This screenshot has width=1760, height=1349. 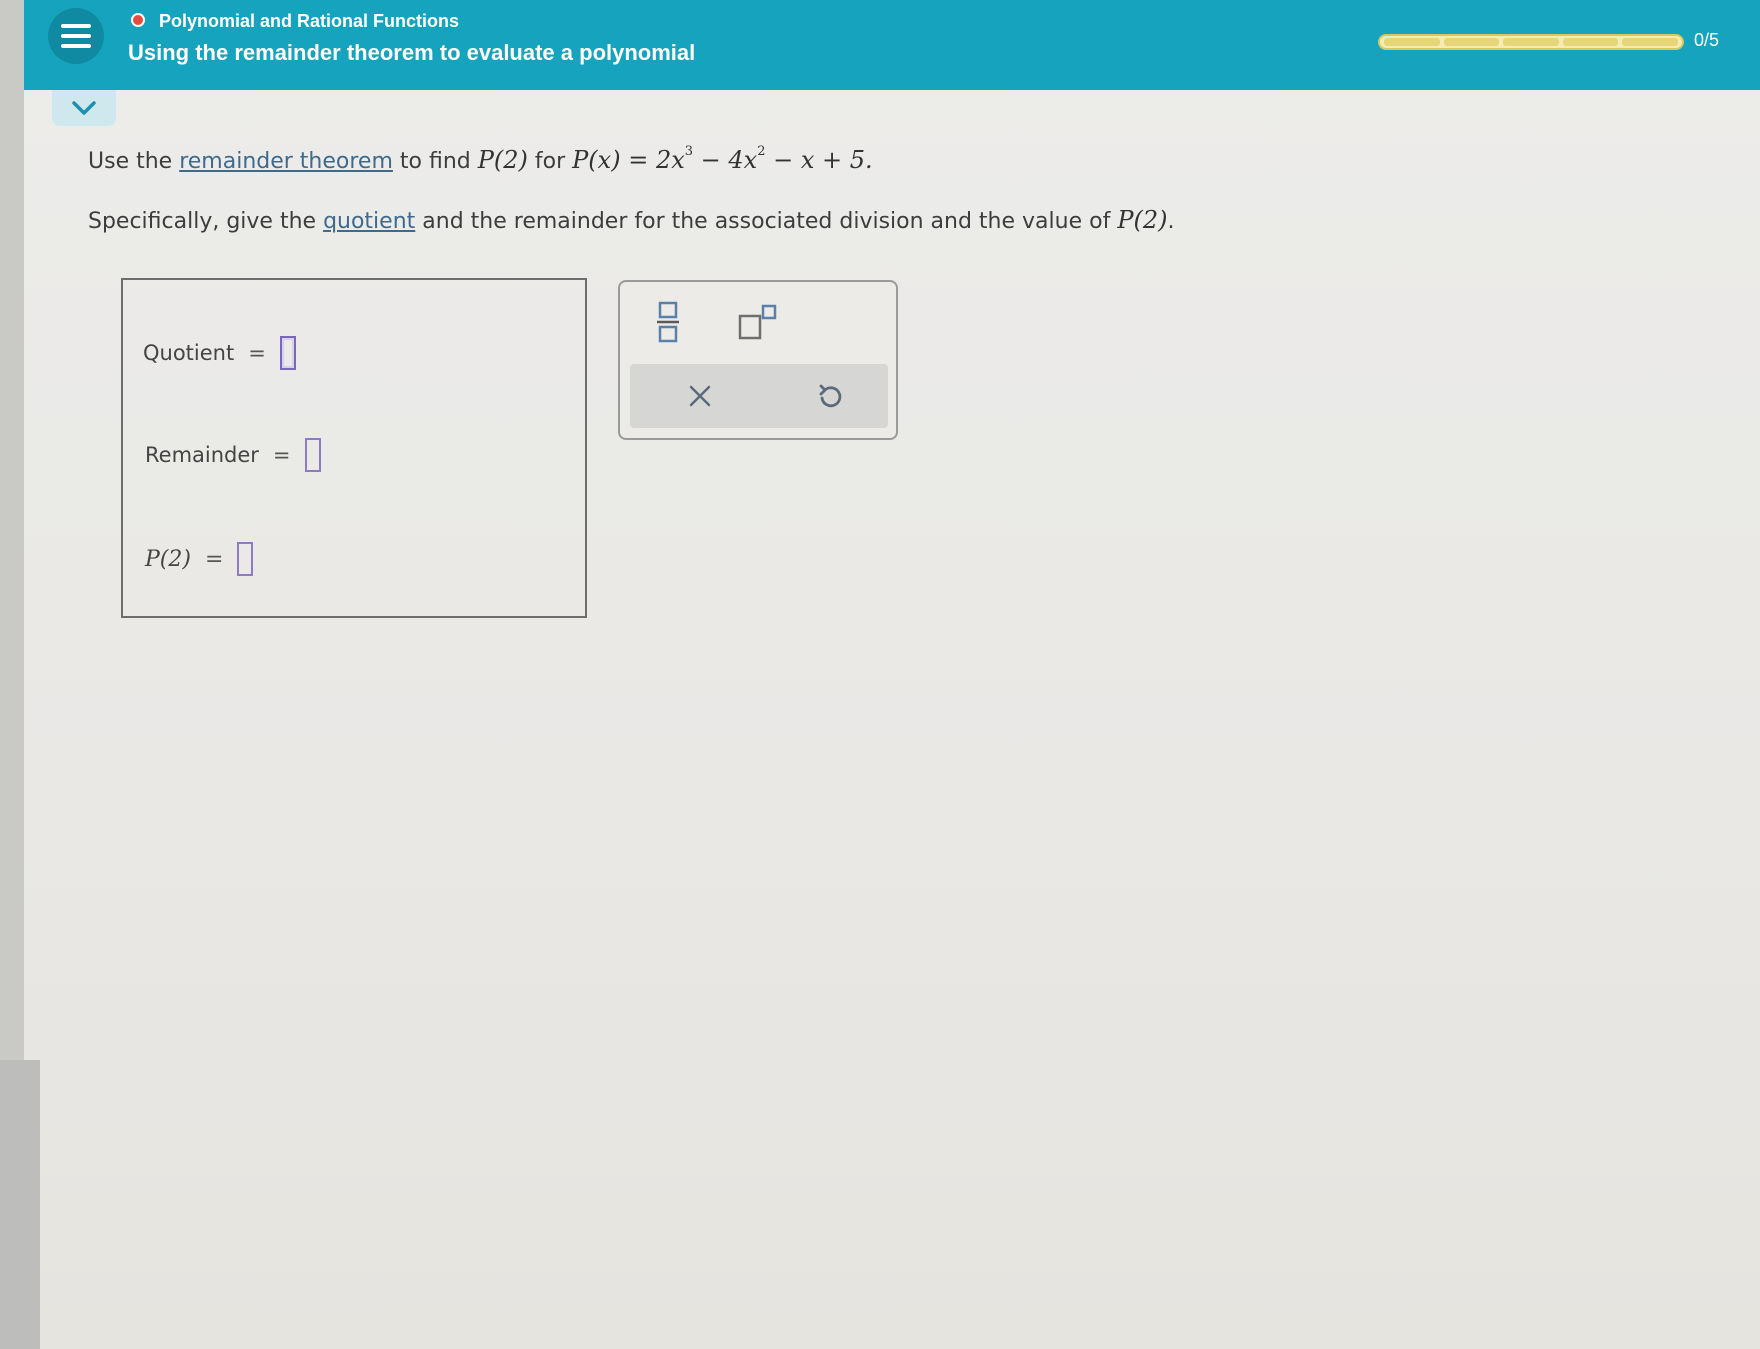 I want to click on math-expr: 2x, so click(x=670, y=160).